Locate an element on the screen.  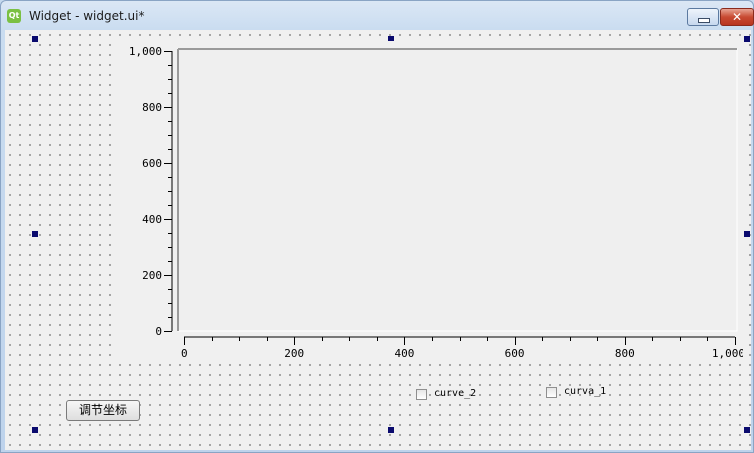
window-title: Widget - widget.ui* is located at coordinates (87, 16).